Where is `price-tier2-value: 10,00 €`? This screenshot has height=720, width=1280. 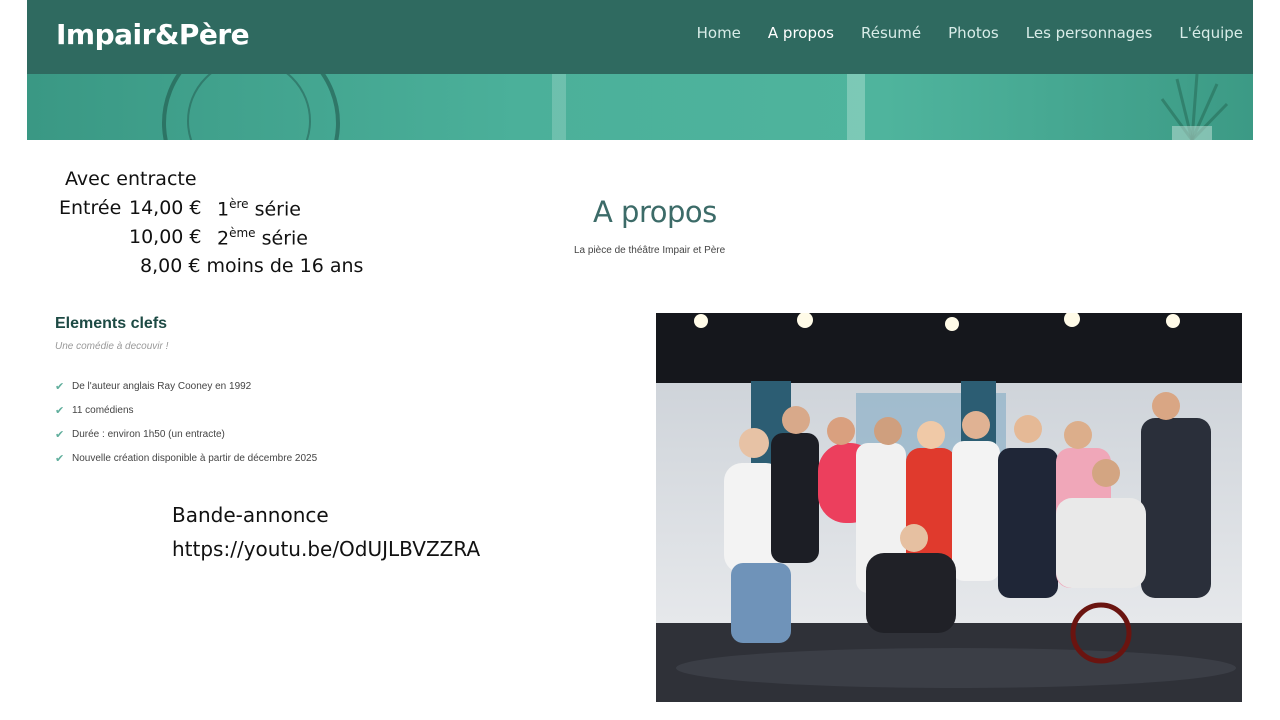 price-tier2-value: 10,00 € is located at coordinates (165, 237).